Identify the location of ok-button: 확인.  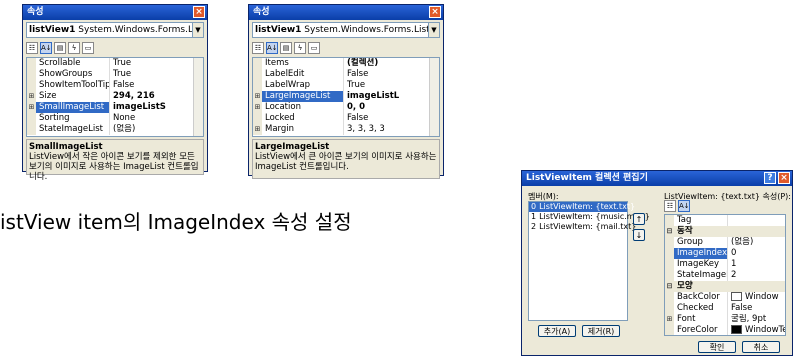
(717, 347).